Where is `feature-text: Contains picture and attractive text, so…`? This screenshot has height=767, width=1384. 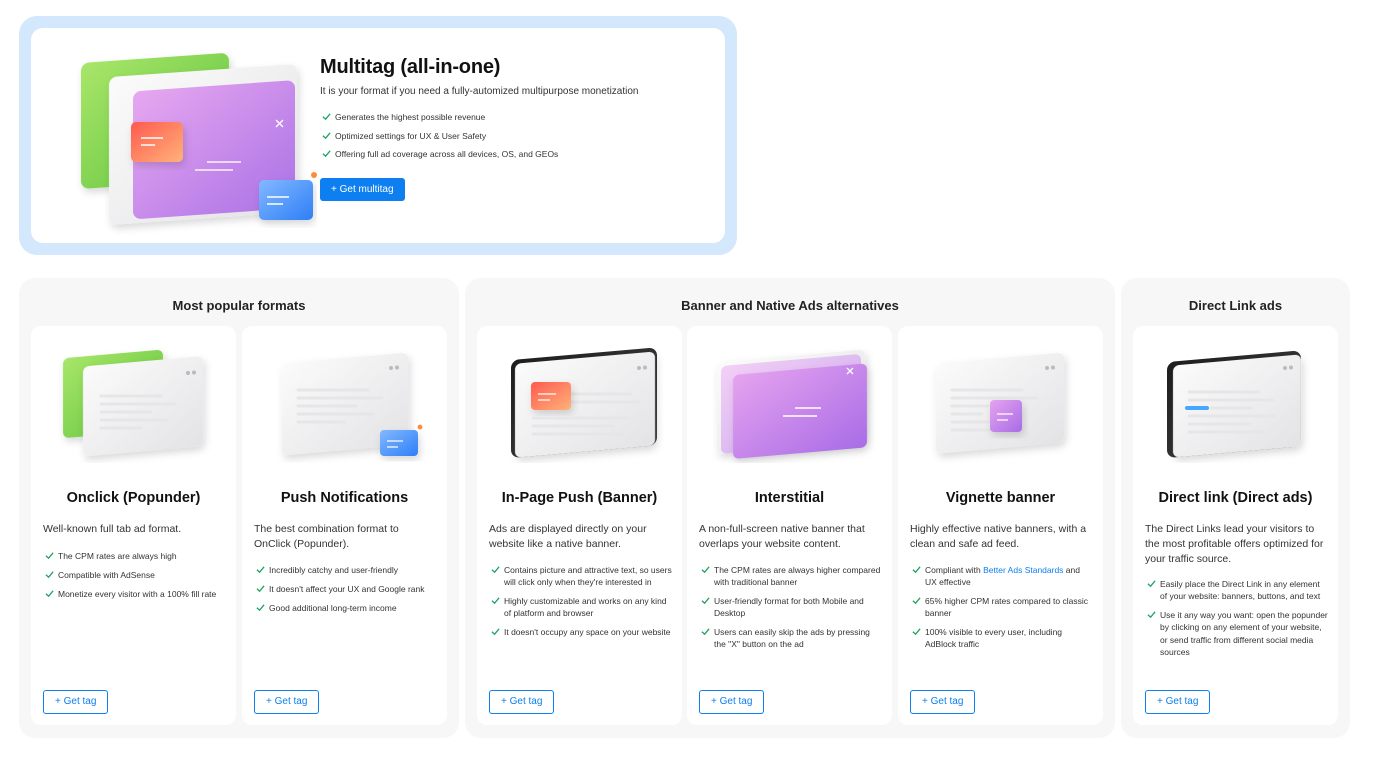
feature-text: Contains picture and attractive text, so… is located at coordinates (588, 576).